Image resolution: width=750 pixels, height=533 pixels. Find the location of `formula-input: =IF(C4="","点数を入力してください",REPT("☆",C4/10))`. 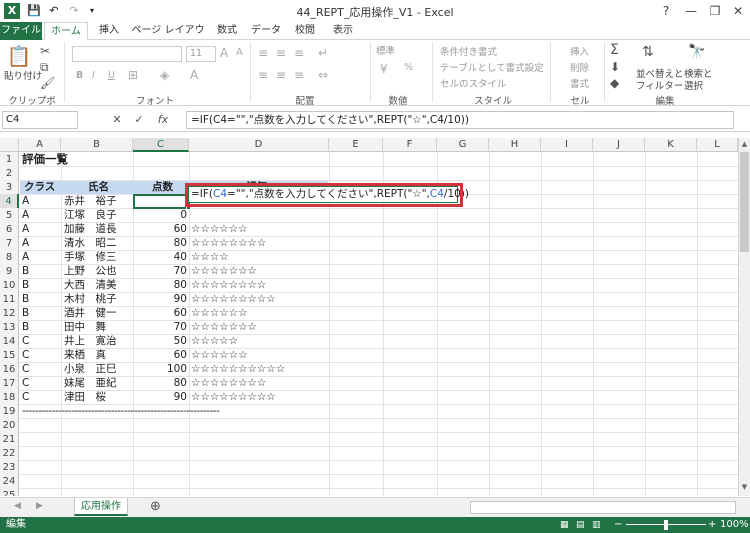

formula-input: =IF(C4="","点数を入力してください",REPT("☆",C4/10)) is located at coordinates (460, 120).